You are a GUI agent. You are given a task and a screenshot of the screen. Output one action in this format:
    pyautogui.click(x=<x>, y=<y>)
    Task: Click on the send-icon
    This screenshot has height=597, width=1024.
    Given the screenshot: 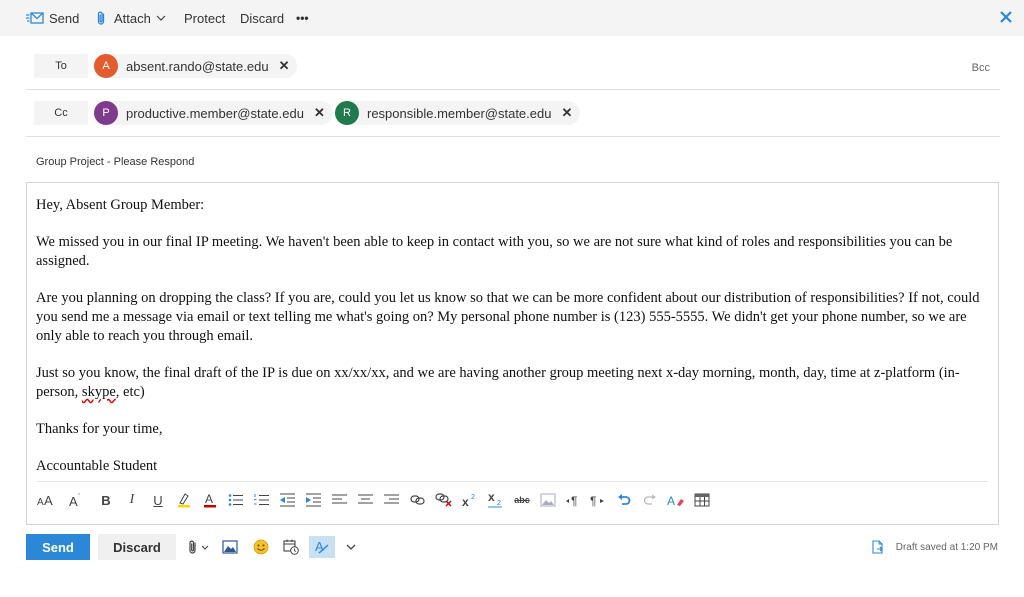 What is the action you would take?
    pyautogui.click(x=35, y=18)
    